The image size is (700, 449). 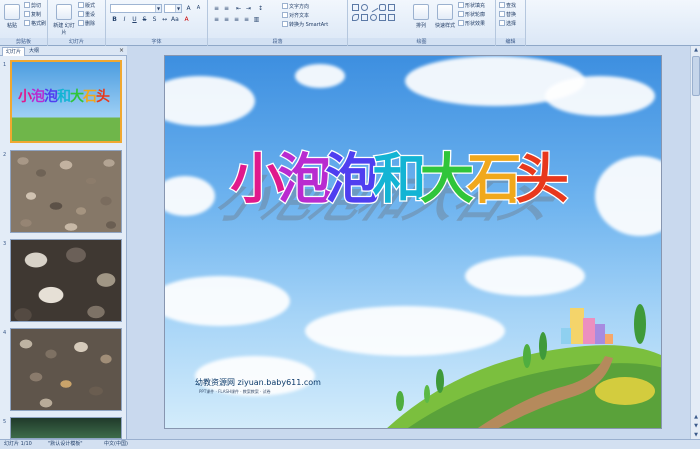 What do you see at coordinates (364, 17) in the screenshot?
I see `triangle-shape-icon` at bounding box center [364, 17].